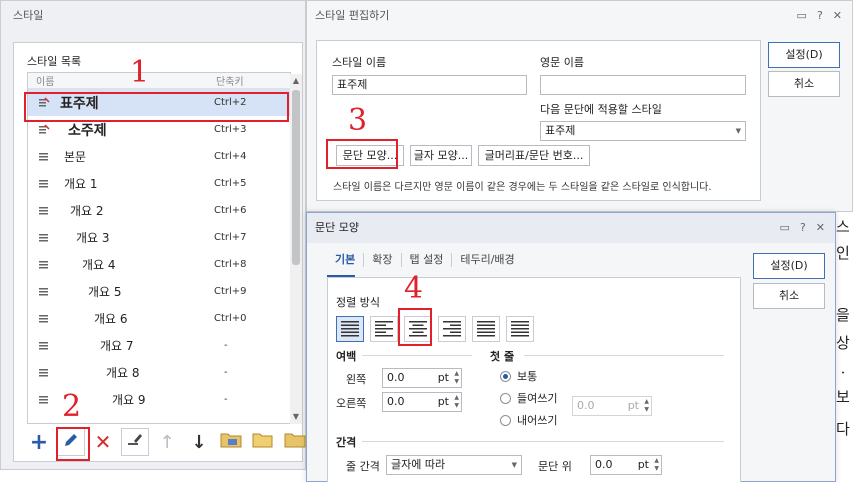 The width and height of the screenshot is (853, 482). I want to click on para-ok-button: 설정(D), so click(789, 266).